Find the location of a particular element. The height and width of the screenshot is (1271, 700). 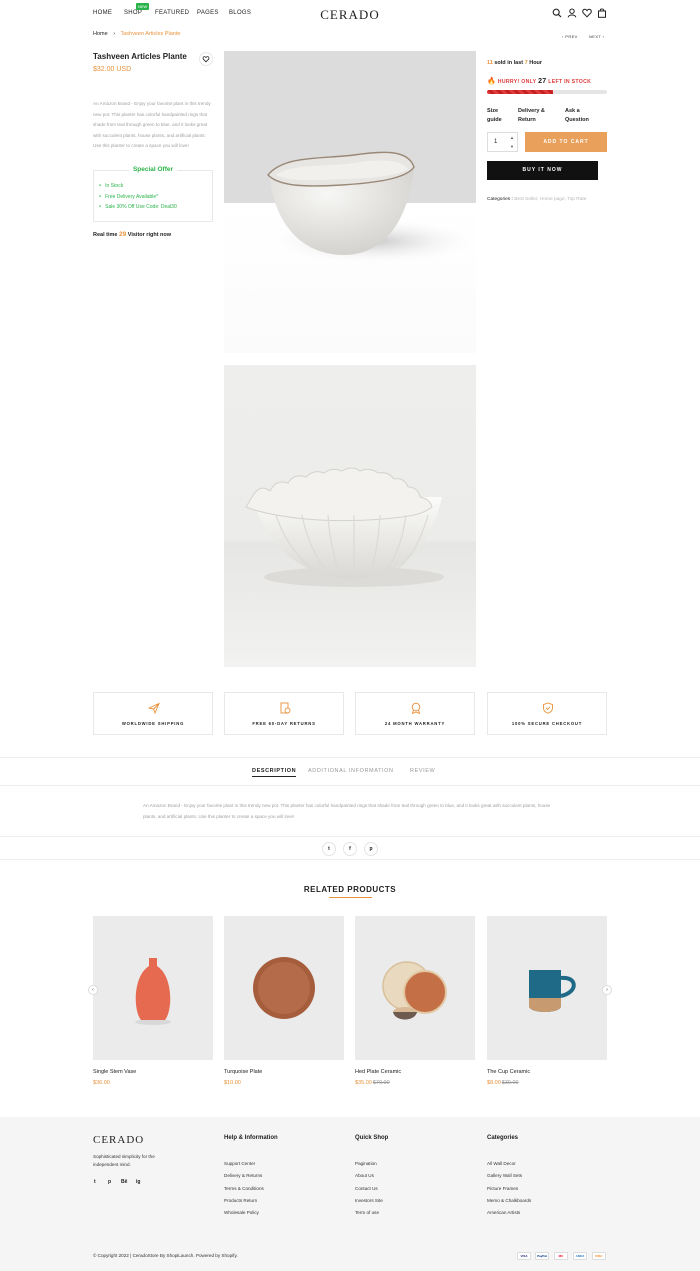

offer-item: Sale 30% Off Use Code: Deal30 is located at coordinates (138, 207).